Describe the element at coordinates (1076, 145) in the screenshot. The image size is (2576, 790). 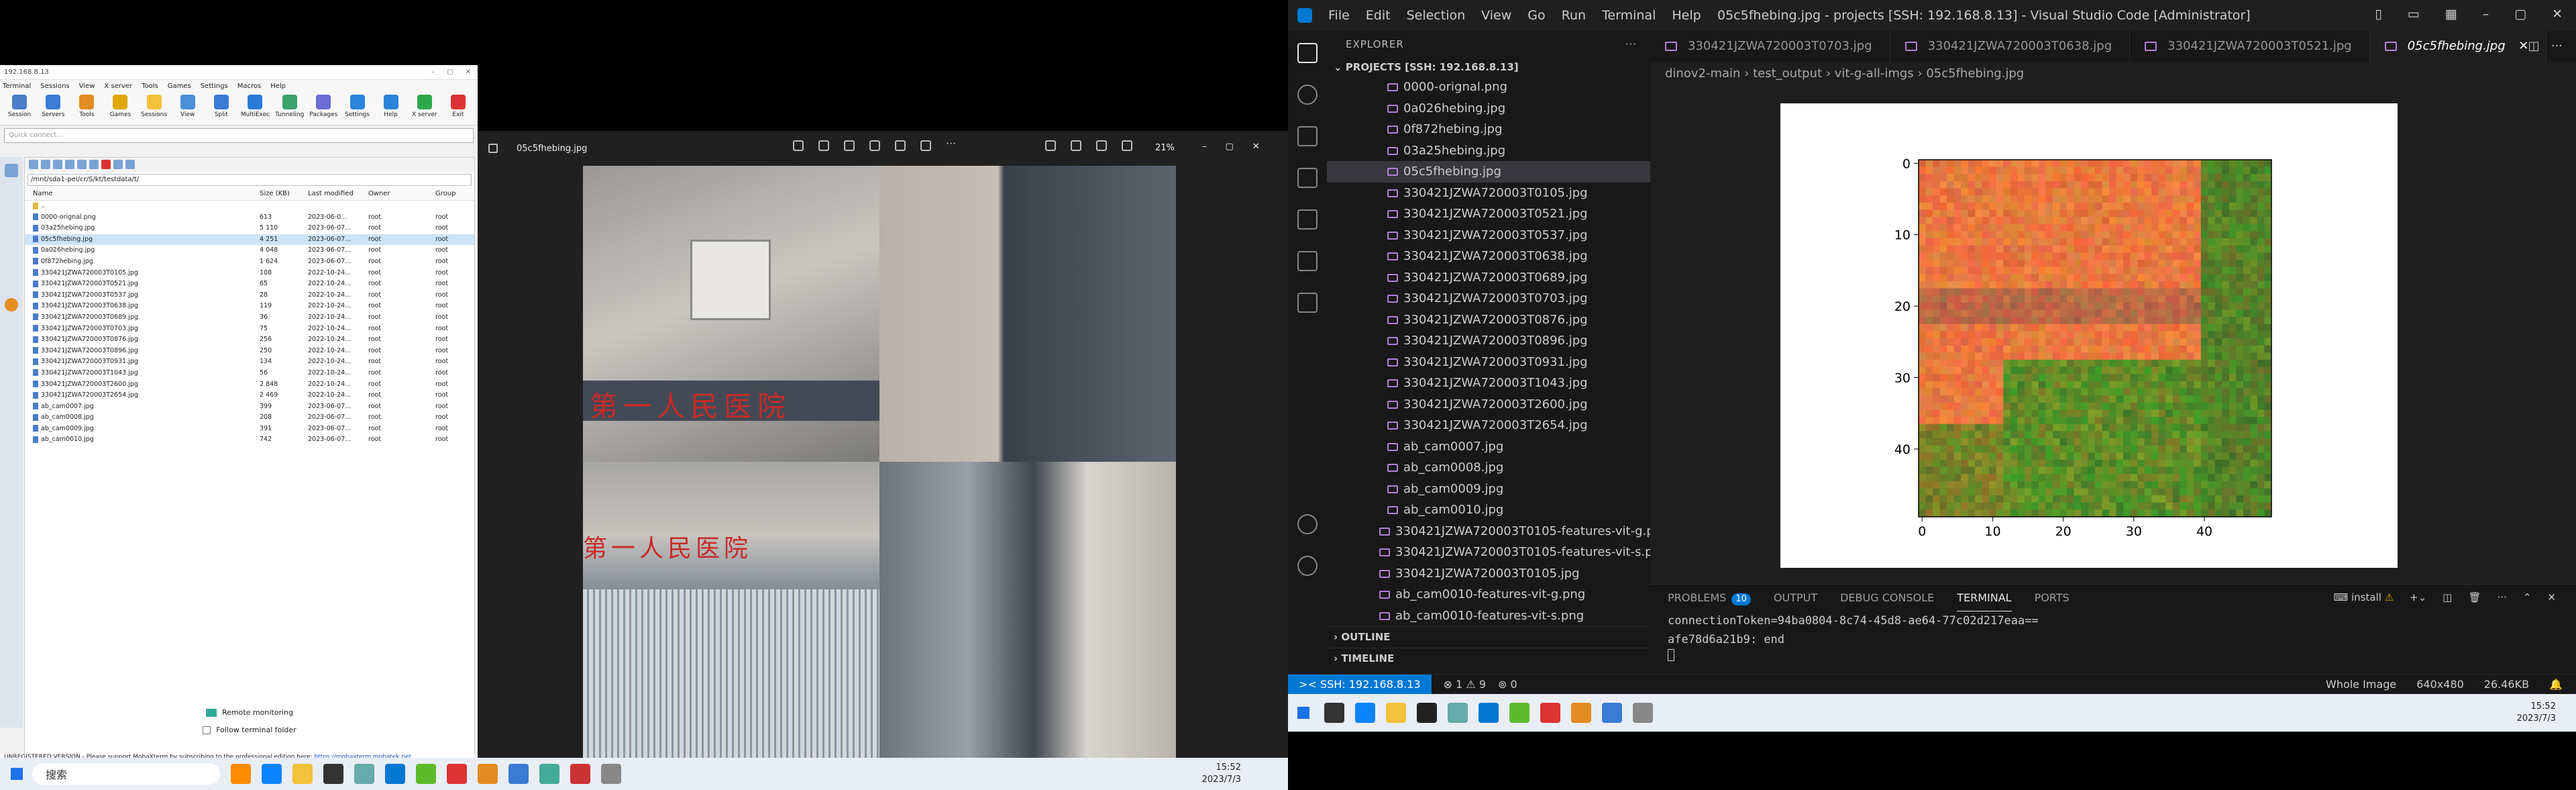
I see `fit-icon` at that location.